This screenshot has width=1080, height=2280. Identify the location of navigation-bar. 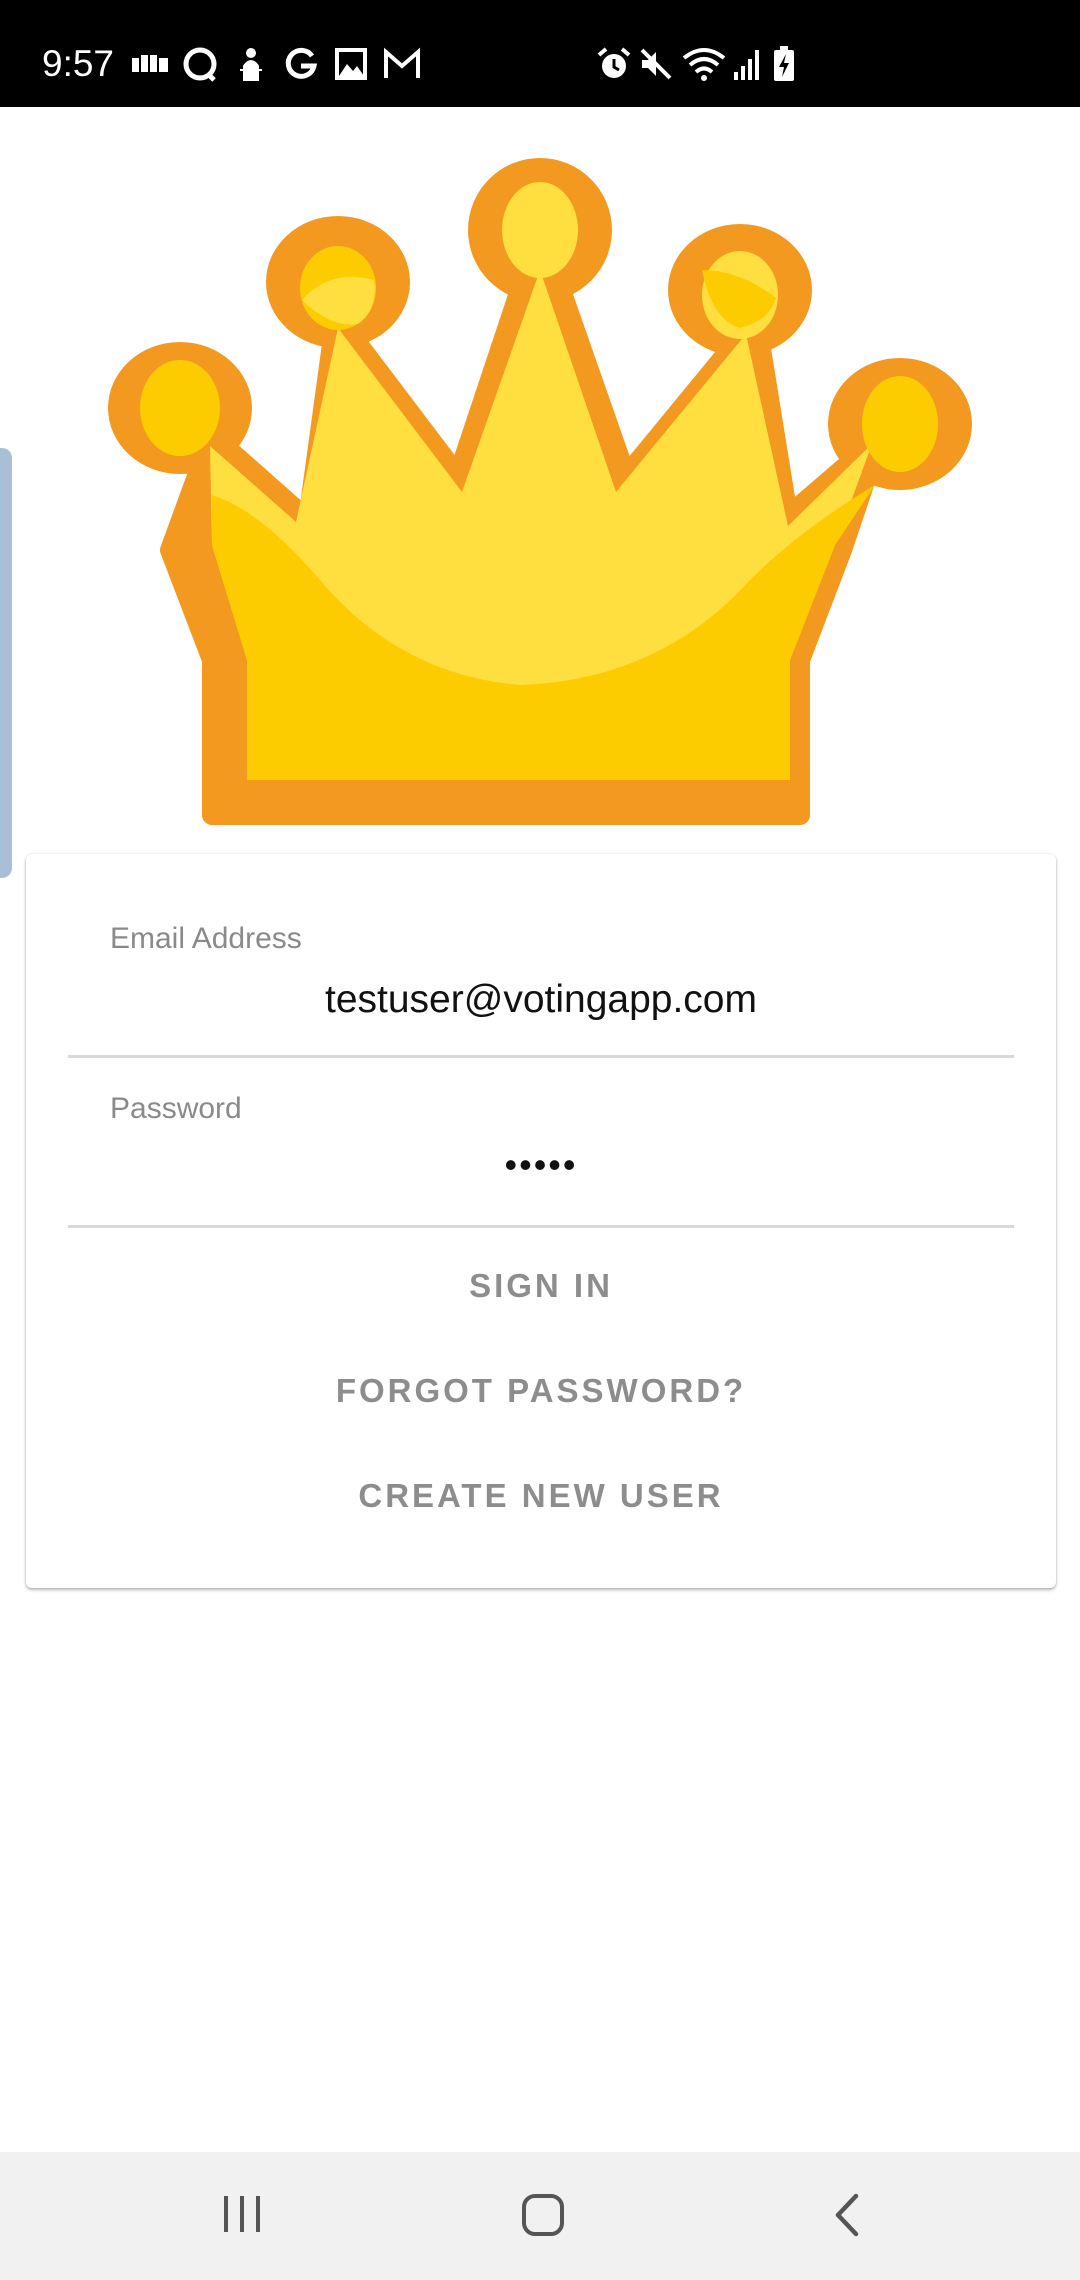
(540, 2216).